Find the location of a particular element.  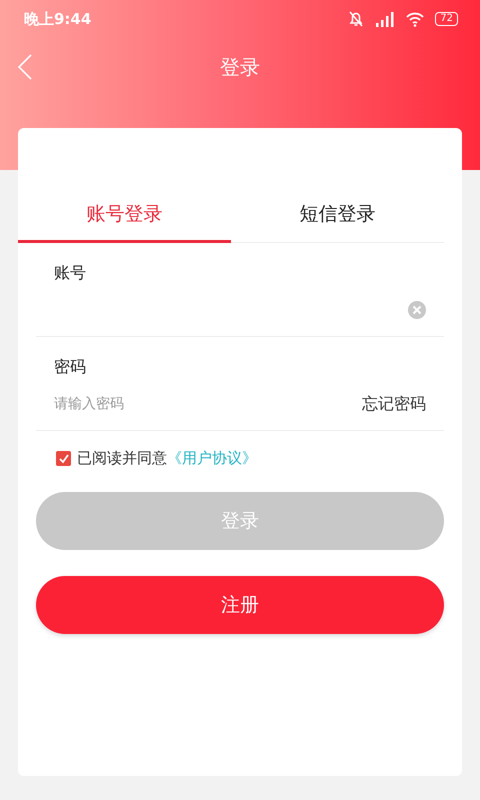

status-time: 晚上9:44 is located at coordinates (58, 19).